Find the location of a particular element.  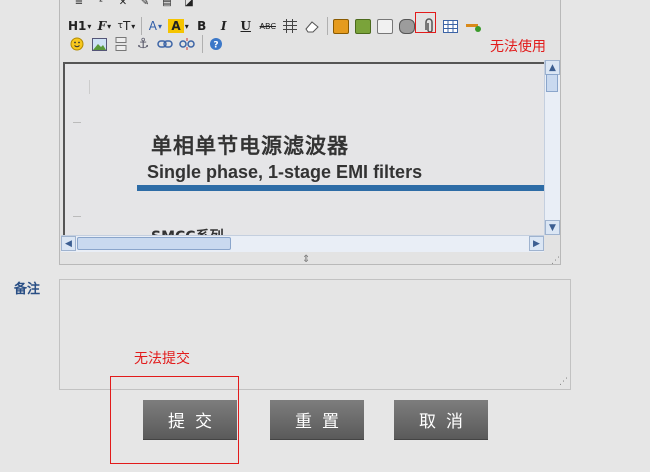

link-icon is located at coordinates (165, 44).